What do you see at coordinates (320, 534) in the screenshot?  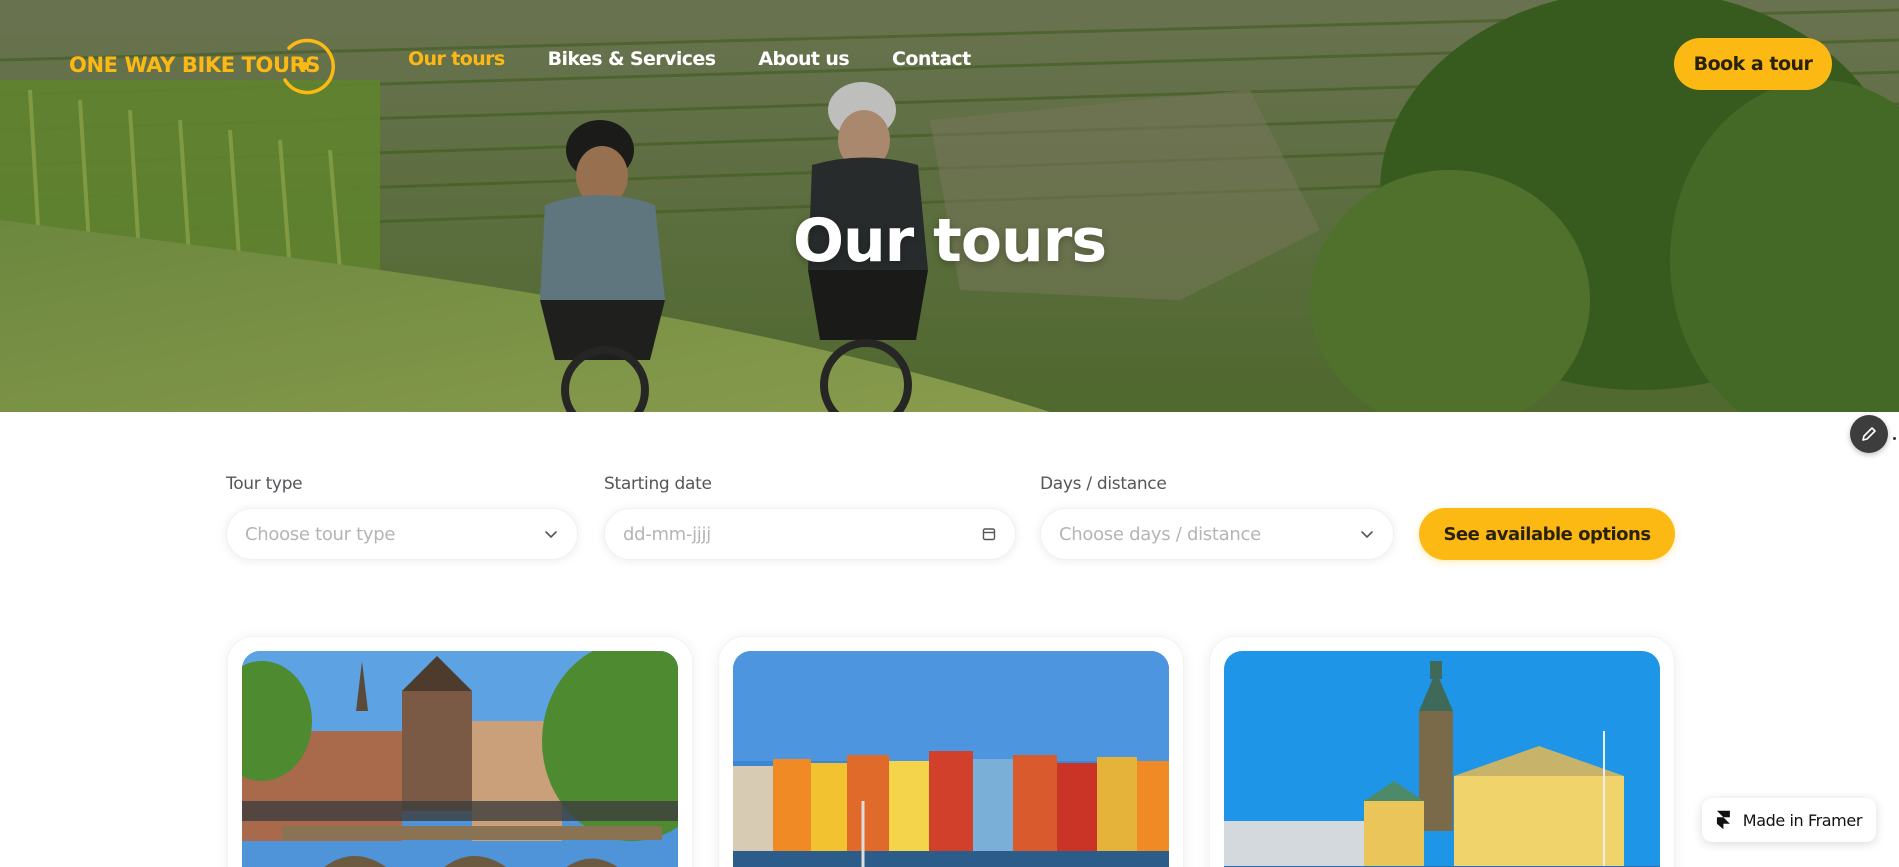 I see `tour-type-placeholder: Choose tour type` at bounding box center [320, 534].